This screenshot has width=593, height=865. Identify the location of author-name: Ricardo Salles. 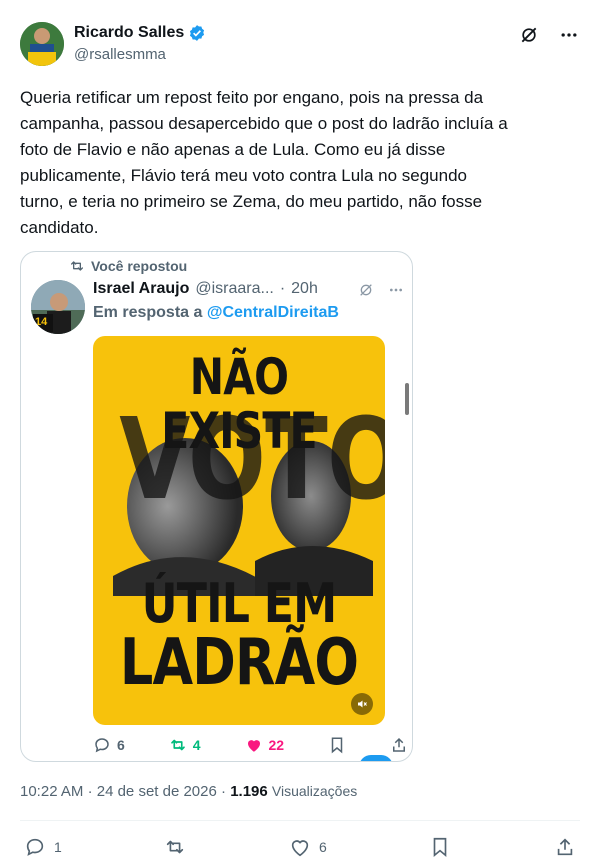
(129, 33).